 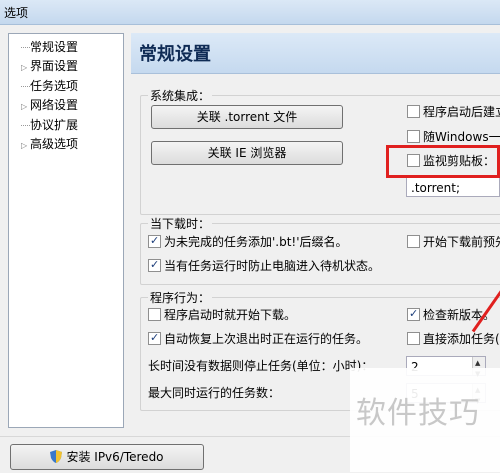 I want to click on button-label: 安装 IPv6/Teredo, so click(x=115, y=457).